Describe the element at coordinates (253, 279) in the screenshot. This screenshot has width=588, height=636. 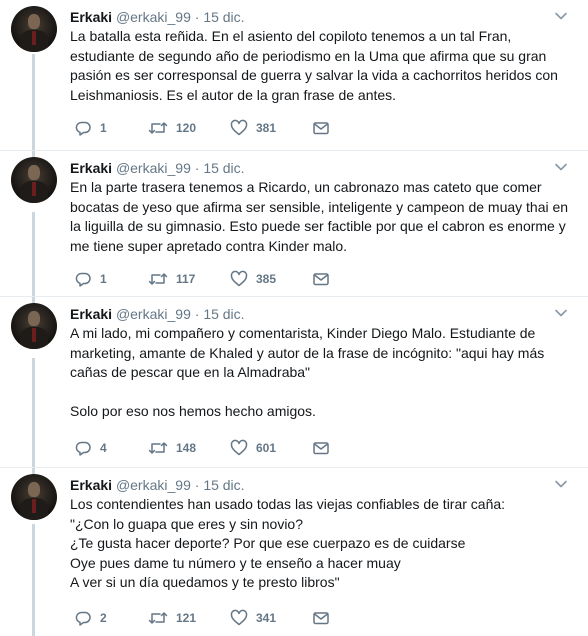
I see `like-button: 385` at that location.